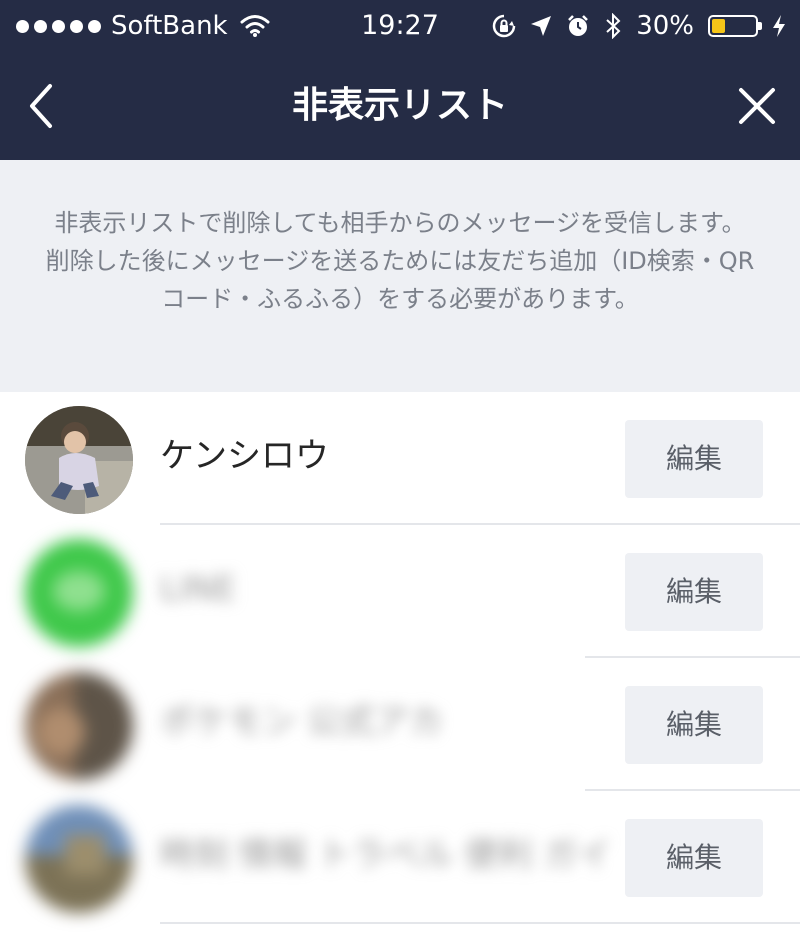 The image size is (800, 949). I want to click on list-item: ケンシロウ 編集, so click(400, 458).